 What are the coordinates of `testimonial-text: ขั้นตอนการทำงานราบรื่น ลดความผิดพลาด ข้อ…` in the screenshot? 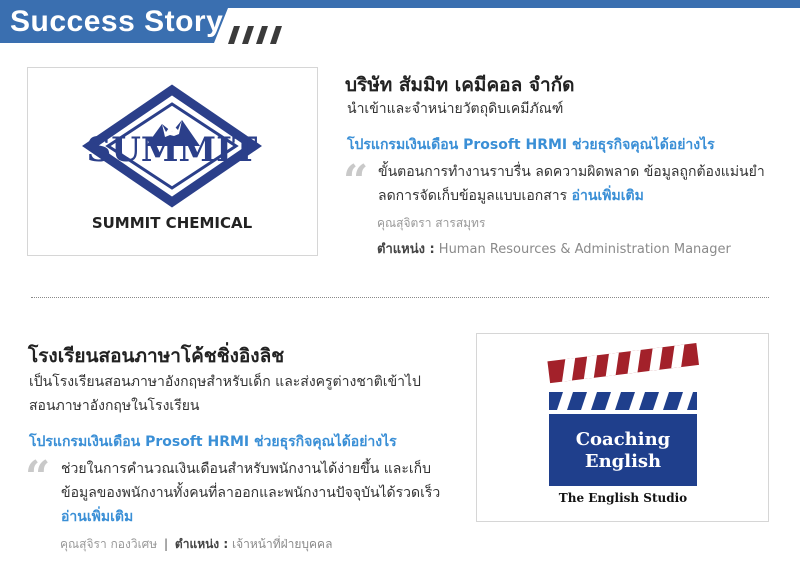 It's located at (583, 184).